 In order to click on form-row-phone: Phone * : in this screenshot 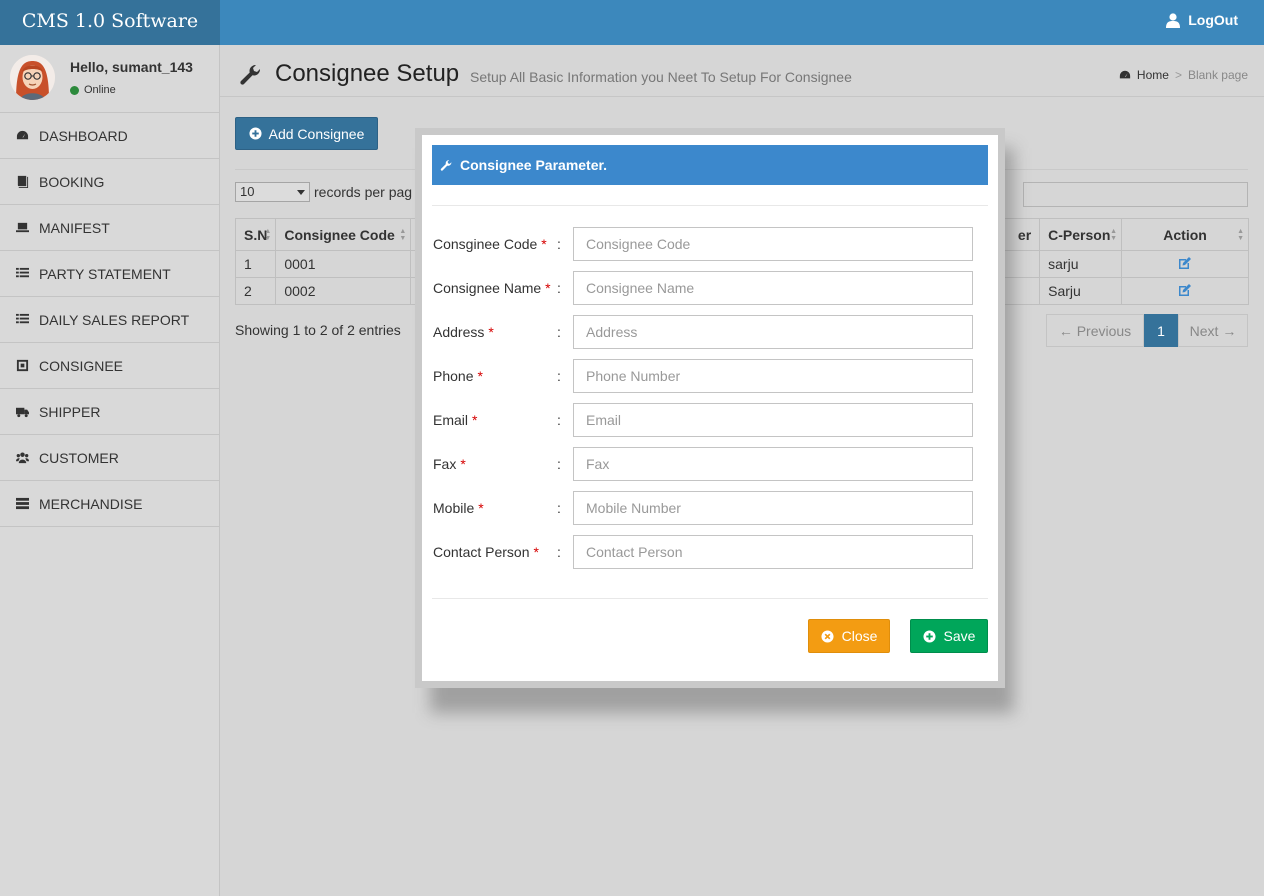, I will do `click(703, 376)`.